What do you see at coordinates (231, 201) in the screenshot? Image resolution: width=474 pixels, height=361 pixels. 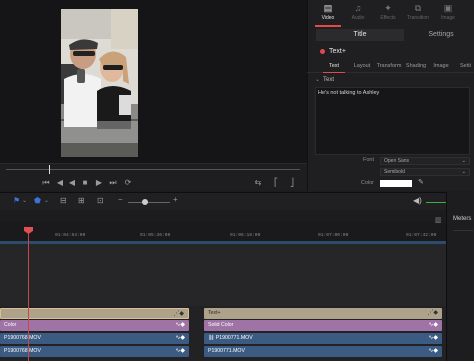 I see `timeline-toolbar: ⚑ ⌄ ⬟ ⌄ ⊟ ⊞ ⊡ − + ◀)` at bounding box center [231, 201].